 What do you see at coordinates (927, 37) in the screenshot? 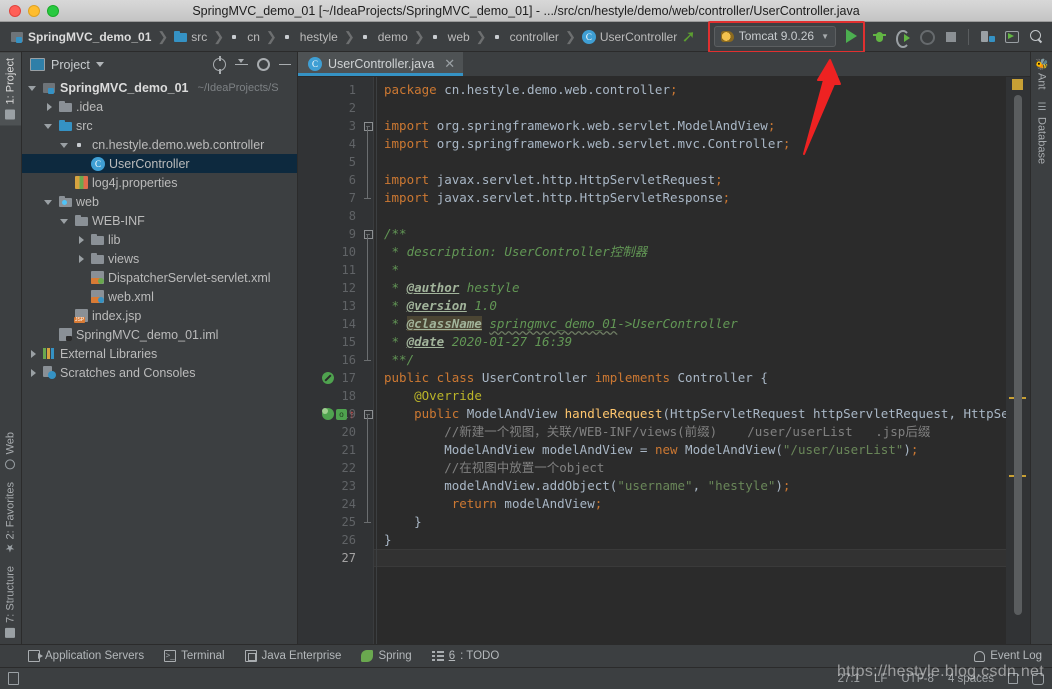
I see `attach-profiler-button` at bounding box center [927, 37].